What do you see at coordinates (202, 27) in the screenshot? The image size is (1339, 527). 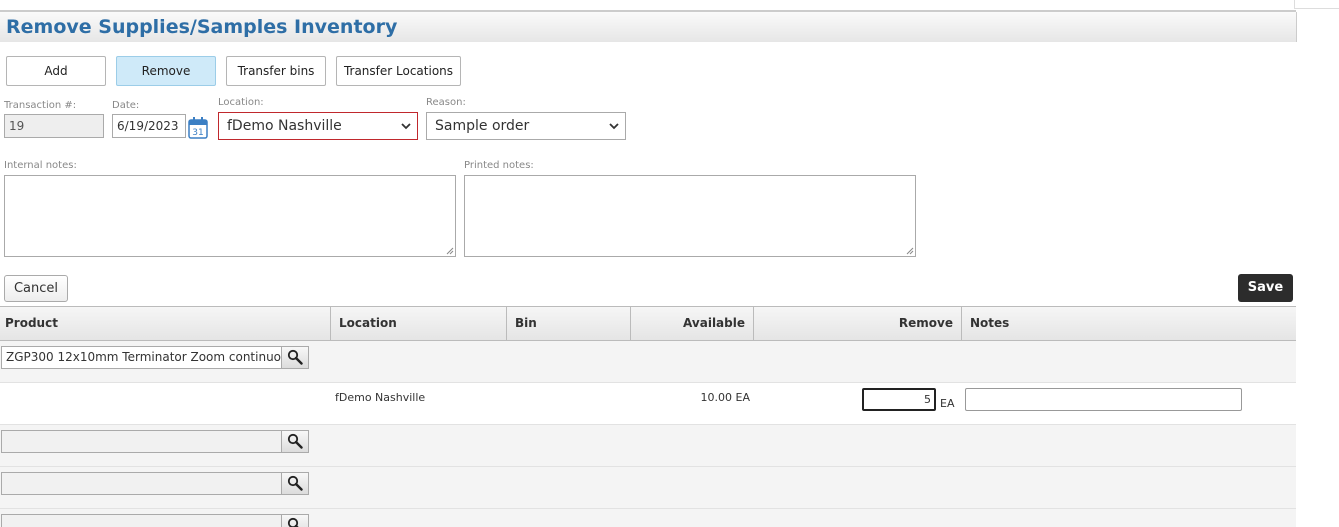 I see `page-title: Remove Supplies/Samples Inventory` at bounding box center [202, 27].